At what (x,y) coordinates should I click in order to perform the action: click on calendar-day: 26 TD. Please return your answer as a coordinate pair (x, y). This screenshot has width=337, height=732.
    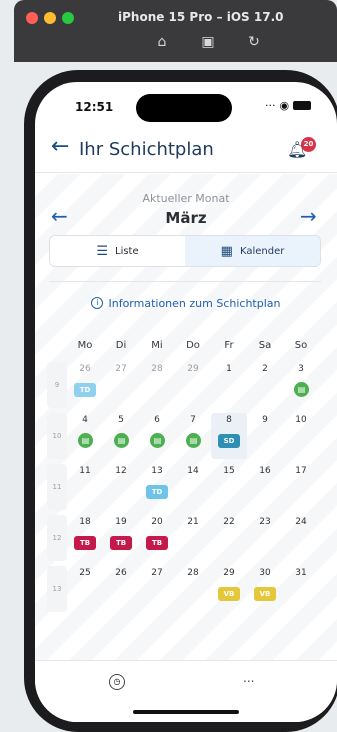
    Looking at the image, I should click on (85, 385).